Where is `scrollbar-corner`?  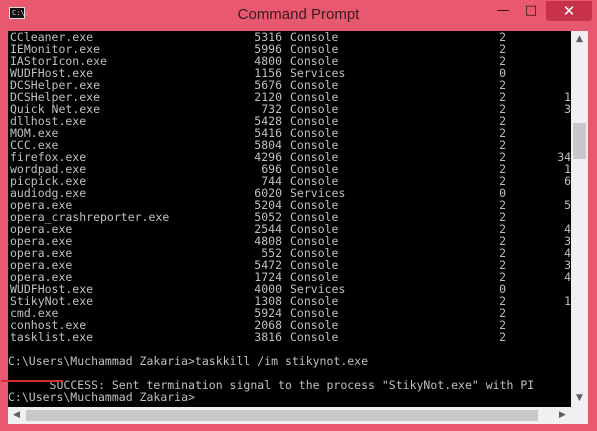 scrollbar-corner is located at coordinates (579, 415).